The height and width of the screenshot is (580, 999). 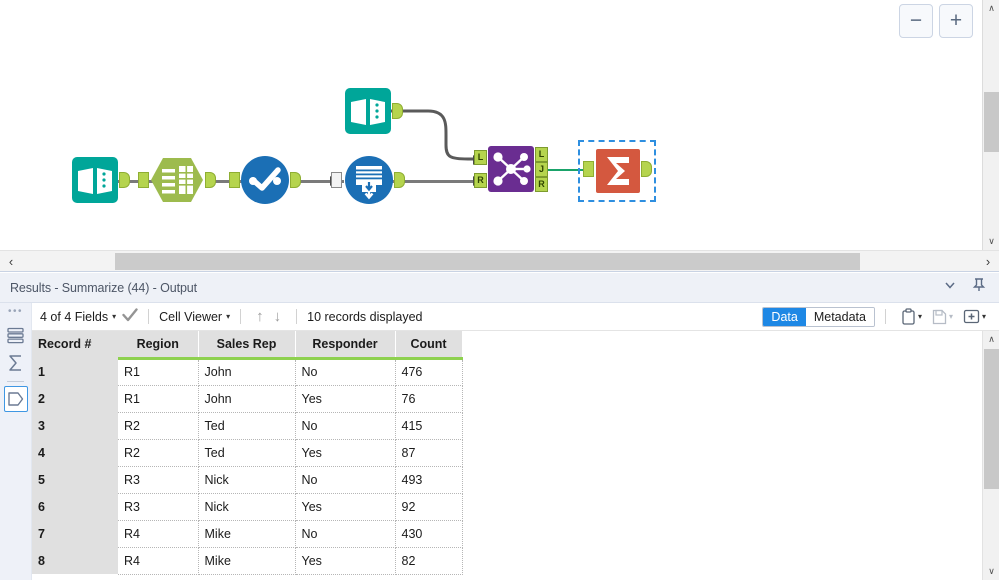 What do you see at coordinates (908, 316) in the screenshot?
I see `clipboard-icon` at bounding box center [908, 316].